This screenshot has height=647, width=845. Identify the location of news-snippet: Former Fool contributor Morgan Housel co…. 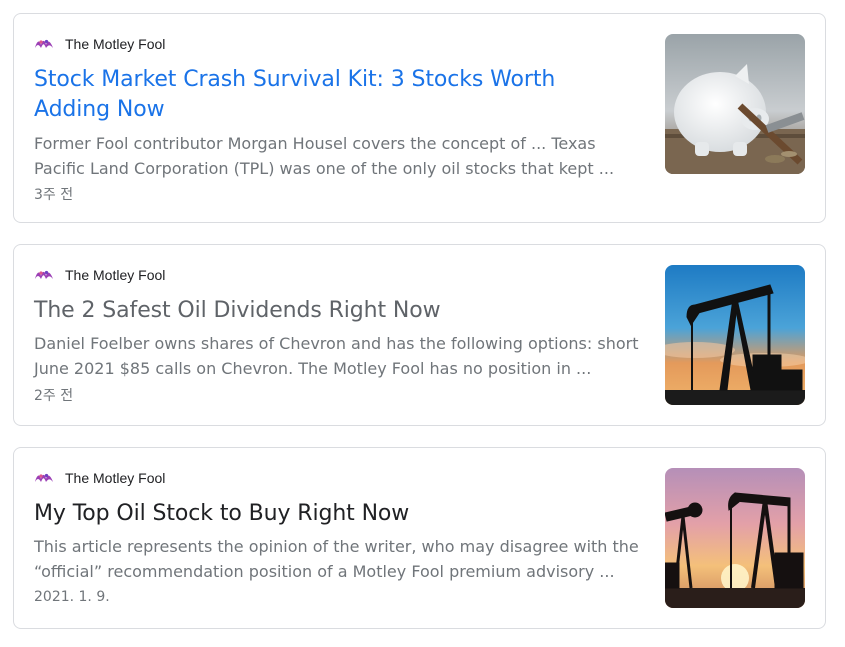
(324, 156).